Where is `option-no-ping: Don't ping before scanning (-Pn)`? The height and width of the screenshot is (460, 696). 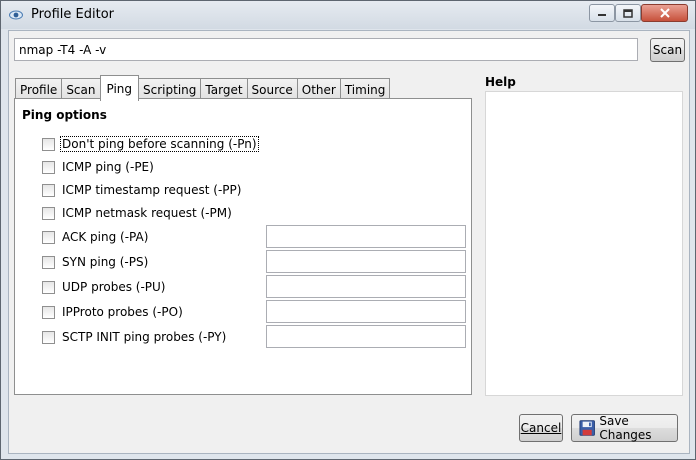 option-no-ping: Don't ping before scanning (-Pn) is located at coordinates (150, 144).